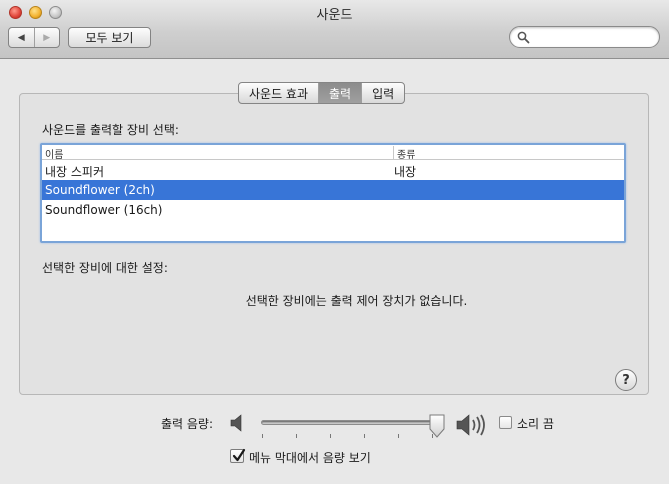 This screenshot has height=484, width=669. Describe the element at coordinates (535, 423) in the screenshot. I see `mute-label: 소리 끔` at that location.